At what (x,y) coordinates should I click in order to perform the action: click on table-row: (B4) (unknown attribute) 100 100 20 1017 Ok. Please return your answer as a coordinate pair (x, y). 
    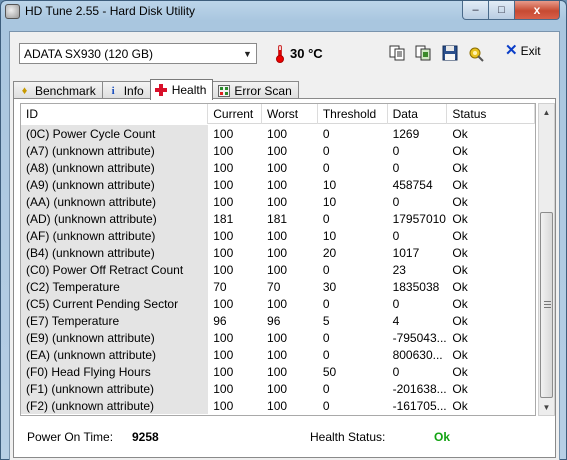
    Looking at the image, I should click on (278, 252).